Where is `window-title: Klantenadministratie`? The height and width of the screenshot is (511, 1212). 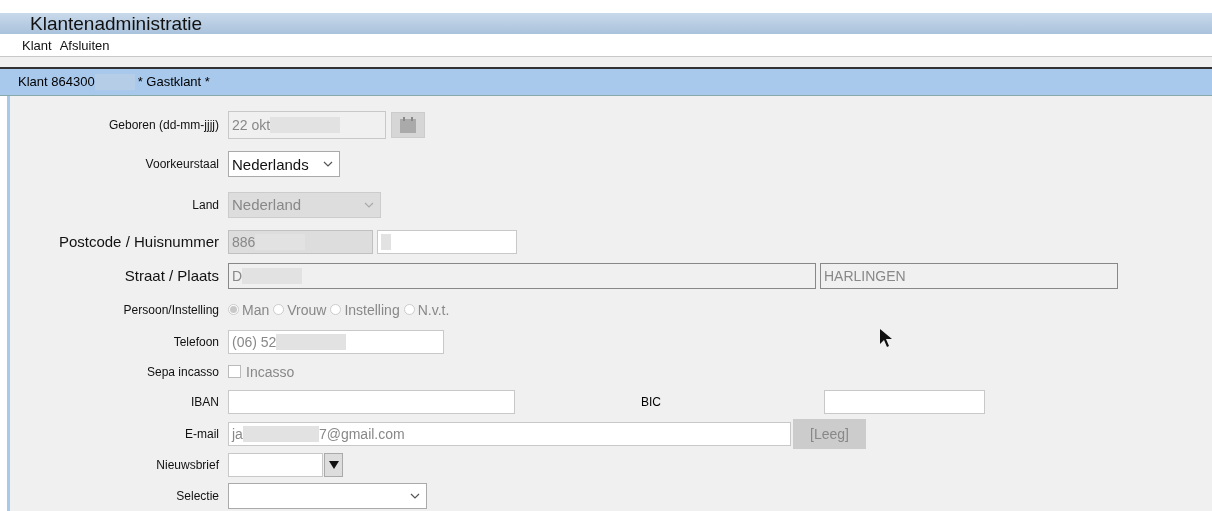 window-title: Klantenadministratie is located at coordinates (116, 23).